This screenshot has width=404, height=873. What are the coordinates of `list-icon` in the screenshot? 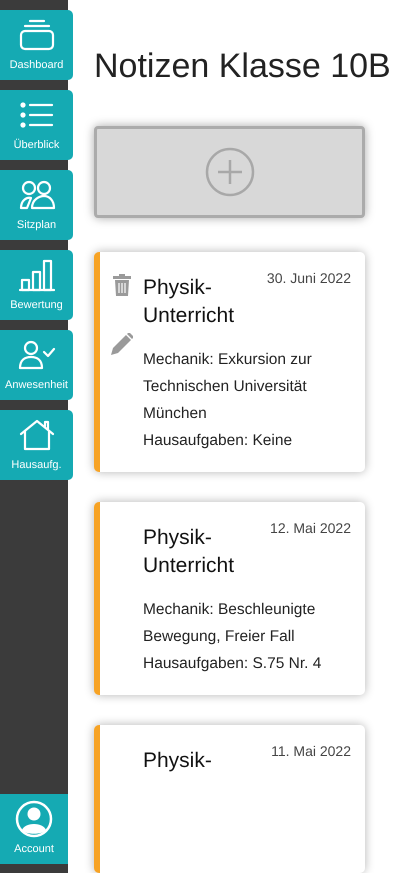 It's located at (37, 115).